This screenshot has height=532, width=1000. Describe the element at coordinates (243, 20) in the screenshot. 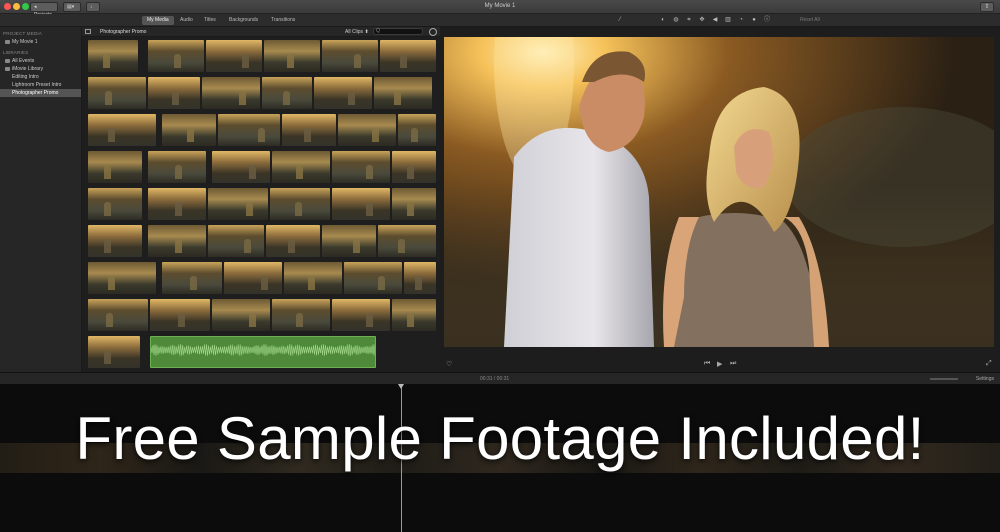

I see `tab-backgrounds: Backgrounds` at that location.